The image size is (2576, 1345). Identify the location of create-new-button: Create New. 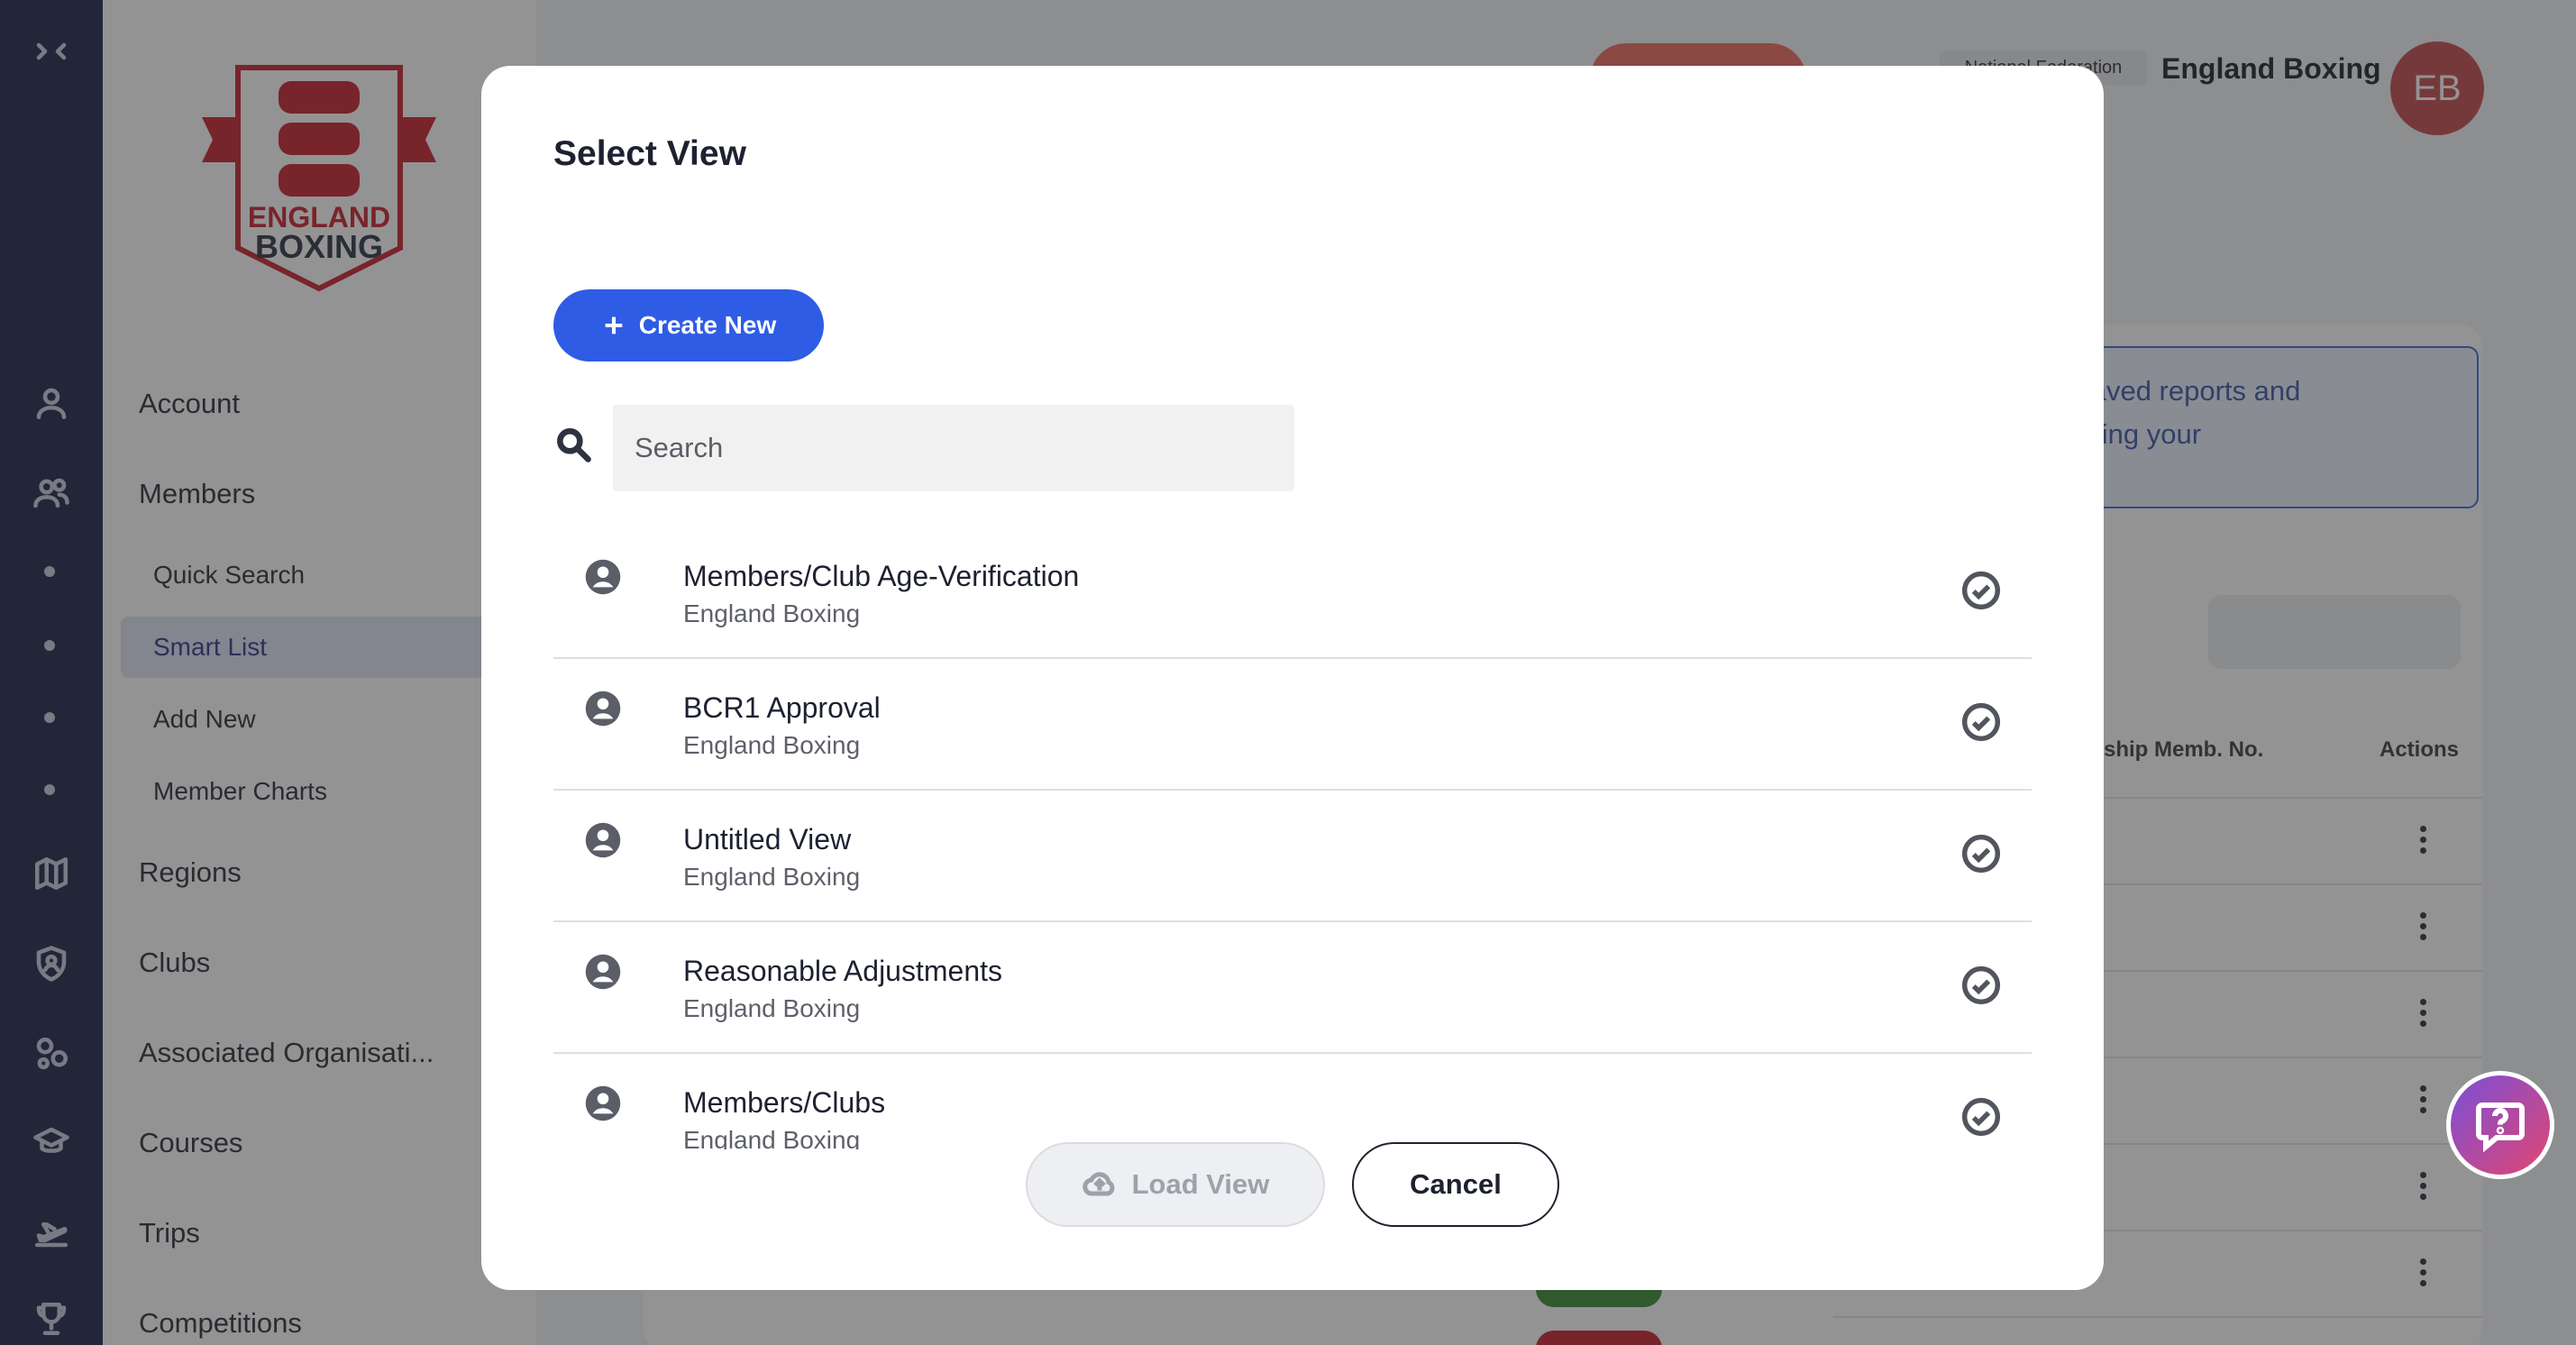
(688, 325).